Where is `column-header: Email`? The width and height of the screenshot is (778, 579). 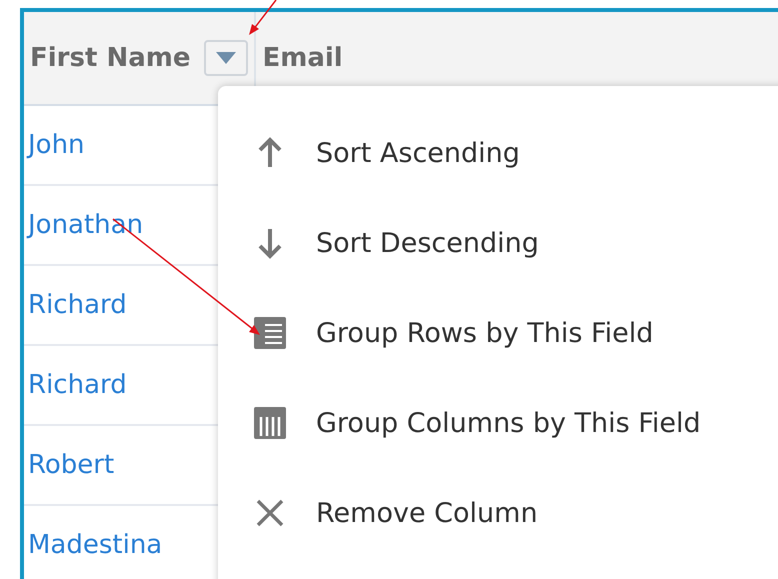
column-header: Email is located at coordinates (302, 58).